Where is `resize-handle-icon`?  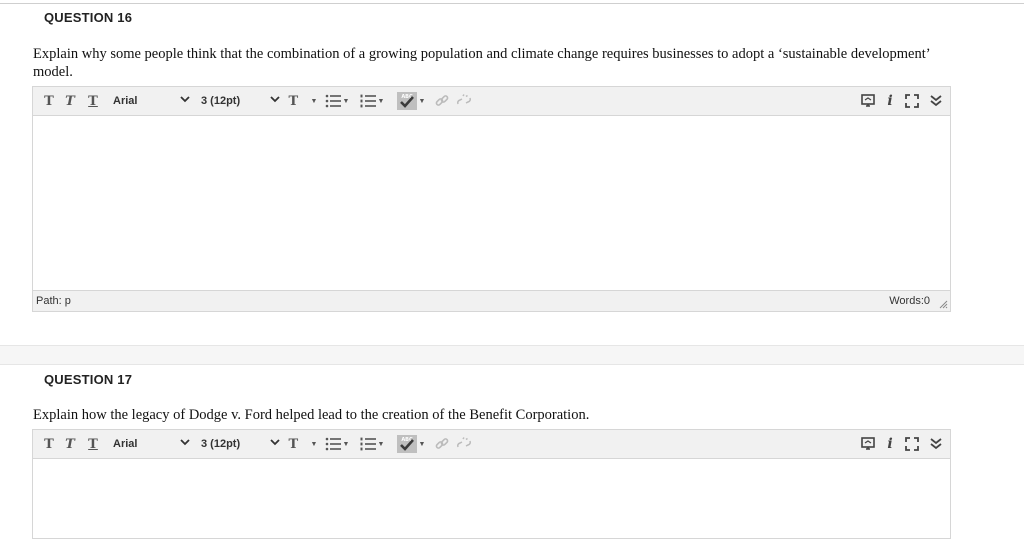
resize-handle-icon is located at coordinates (943, 304).